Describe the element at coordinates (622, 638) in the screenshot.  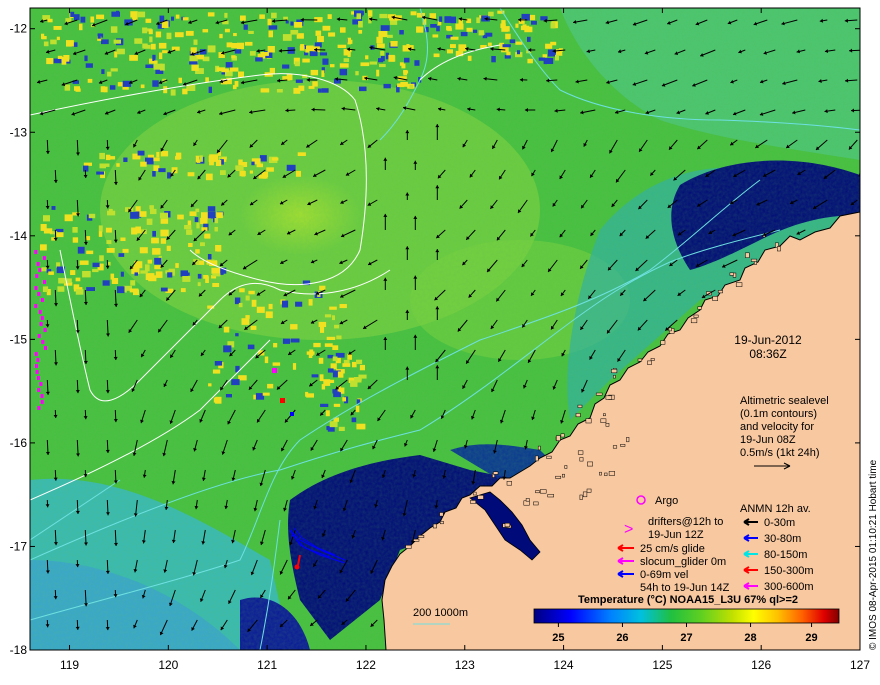
I see `colorbar-tick-label: 26` at that location.